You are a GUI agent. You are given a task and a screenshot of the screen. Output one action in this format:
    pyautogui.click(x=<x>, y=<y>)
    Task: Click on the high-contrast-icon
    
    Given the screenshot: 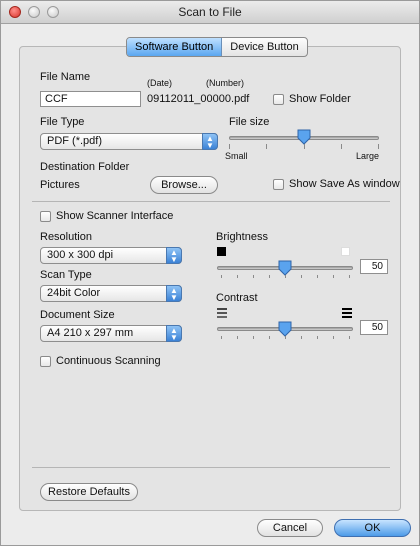 What is the action you would take?
    pyautogui.click(x=347, y=313)
    